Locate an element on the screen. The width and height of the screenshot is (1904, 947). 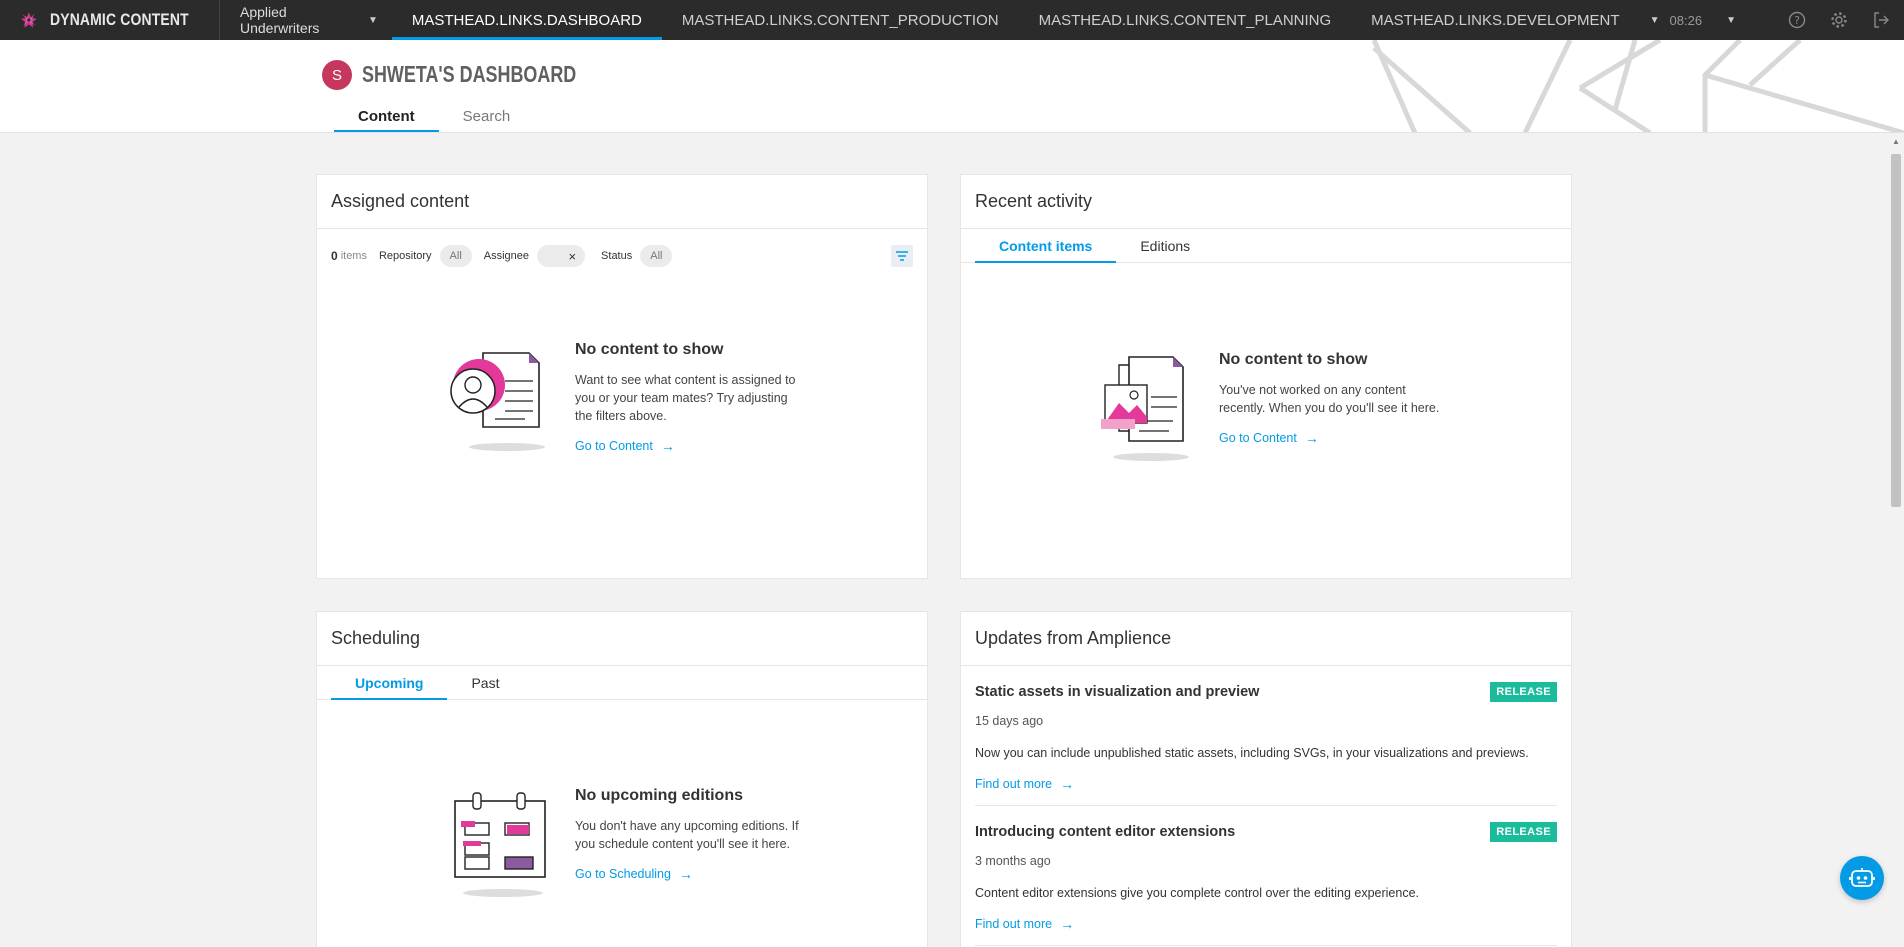
page-title: SHWETA'S DASHBOARD is located at coordinates (469, 74).